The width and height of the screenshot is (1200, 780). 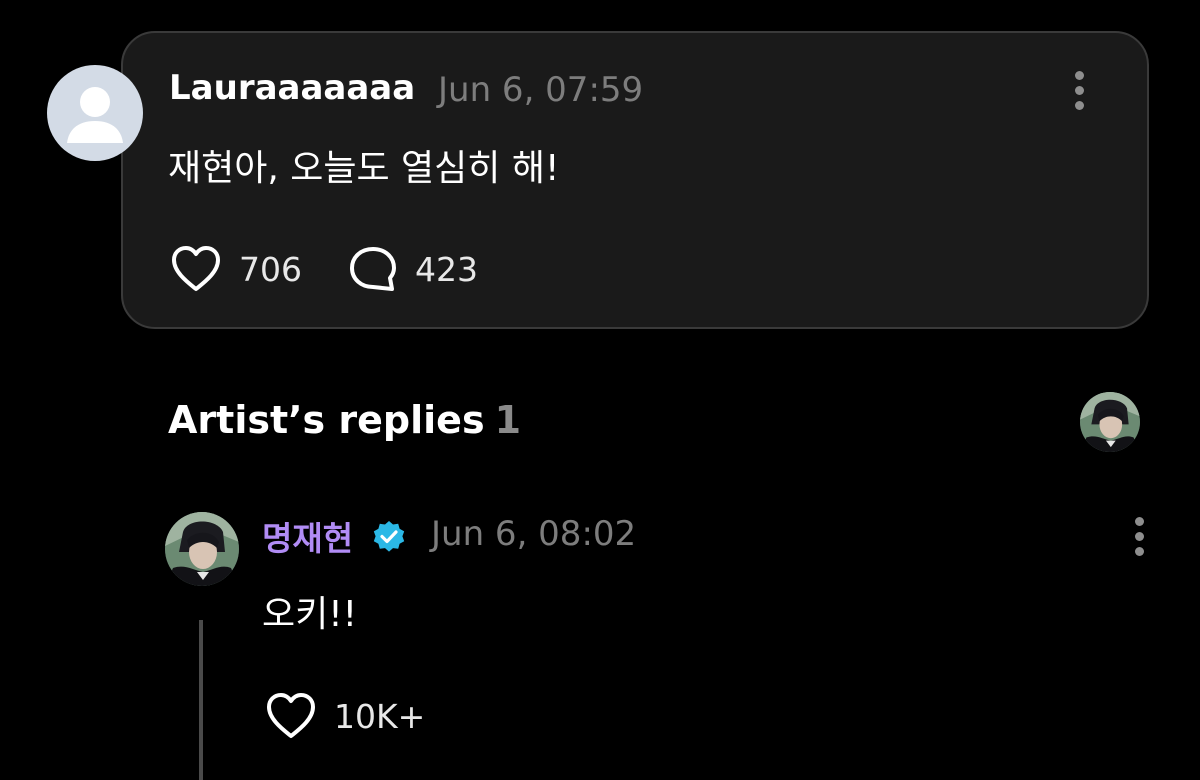 I want to click on reply-like-count: 10K+, so click(x=380, y=716).